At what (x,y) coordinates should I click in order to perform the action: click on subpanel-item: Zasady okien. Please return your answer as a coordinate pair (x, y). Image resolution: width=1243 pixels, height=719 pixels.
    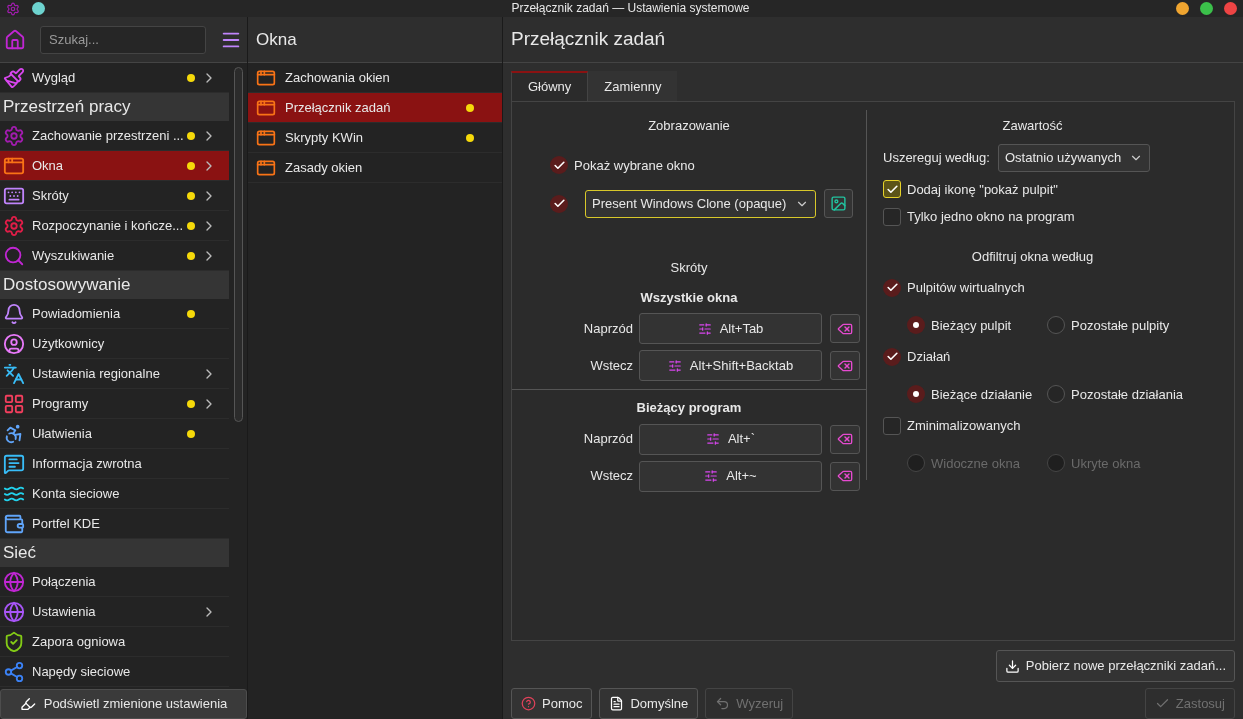
    Looking at the image, I should click on (375, 168).